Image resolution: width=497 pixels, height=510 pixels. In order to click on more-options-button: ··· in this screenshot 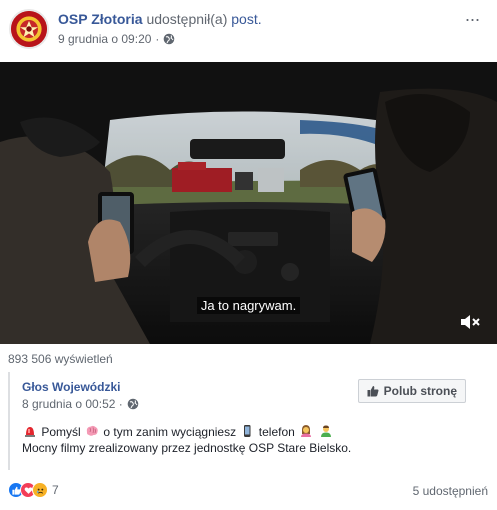, I will do `click(472, 19)`.